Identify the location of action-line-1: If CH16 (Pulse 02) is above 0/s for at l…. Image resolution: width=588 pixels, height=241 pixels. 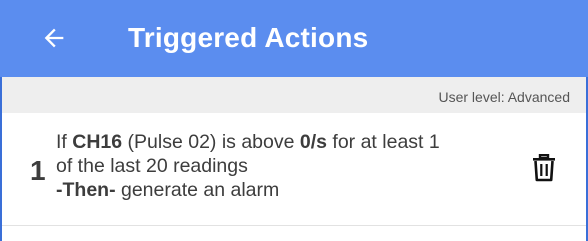
(248, 142).